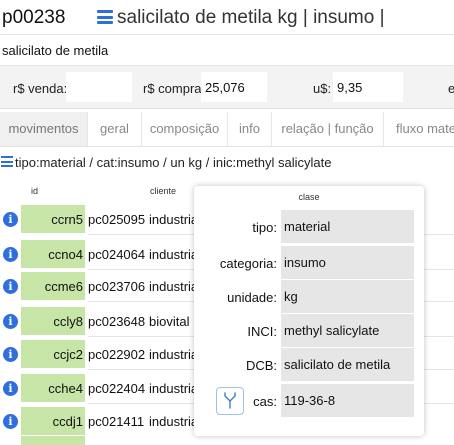 The height and width of the screenshot is (445, 454). I want to click on categoria-label: categoria:, so click(248, 263).